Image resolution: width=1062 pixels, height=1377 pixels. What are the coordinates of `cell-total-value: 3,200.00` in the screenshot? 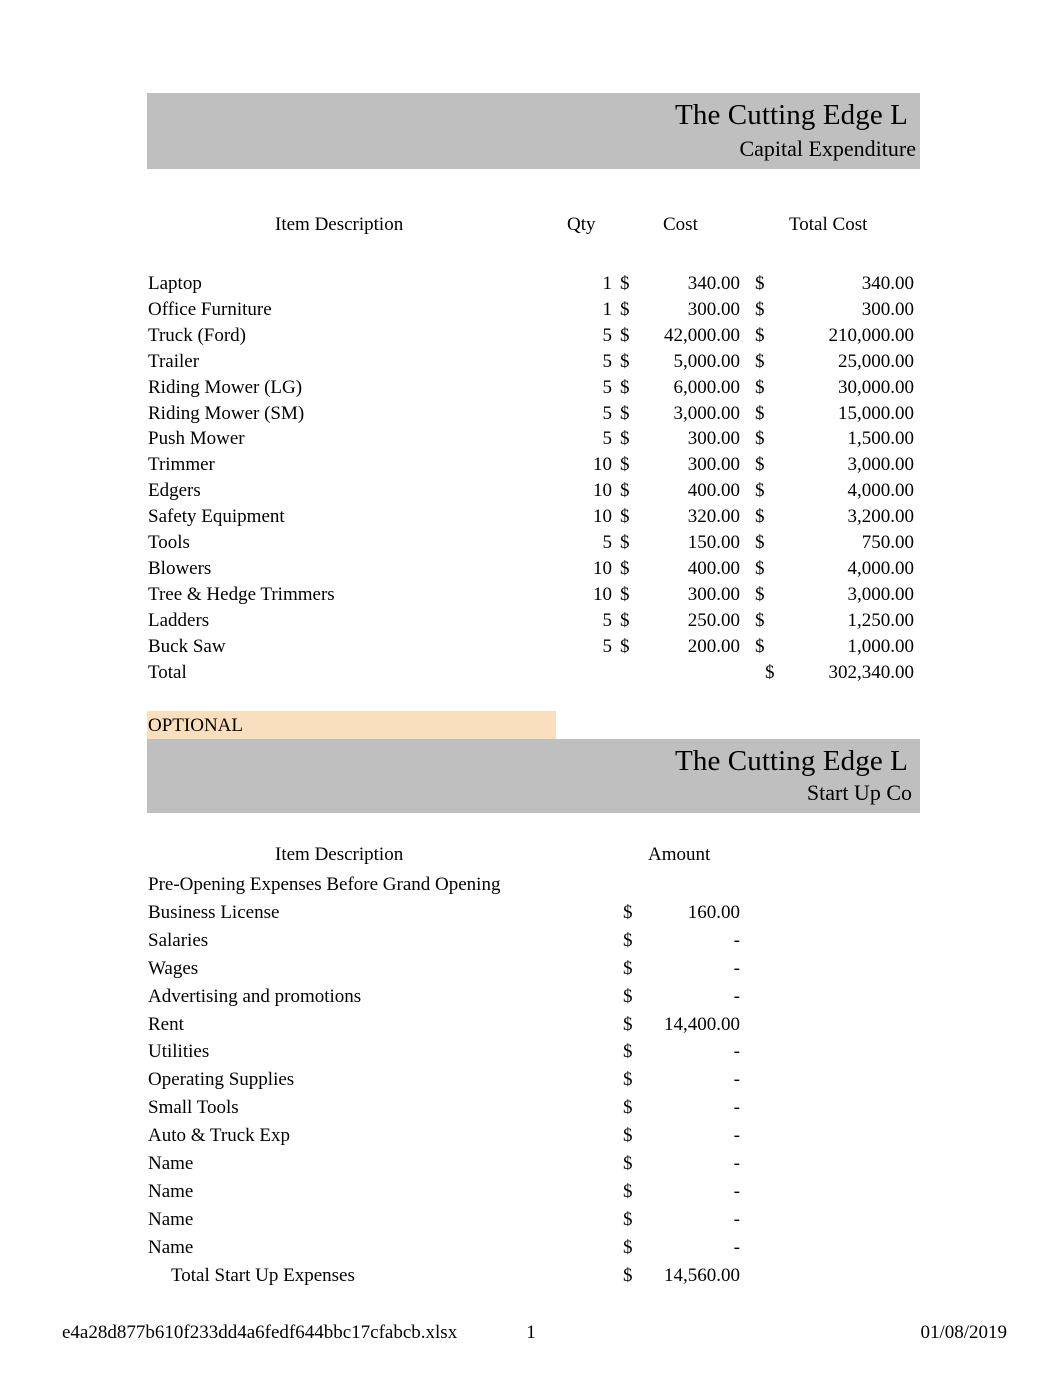 It's located at (881, 517).